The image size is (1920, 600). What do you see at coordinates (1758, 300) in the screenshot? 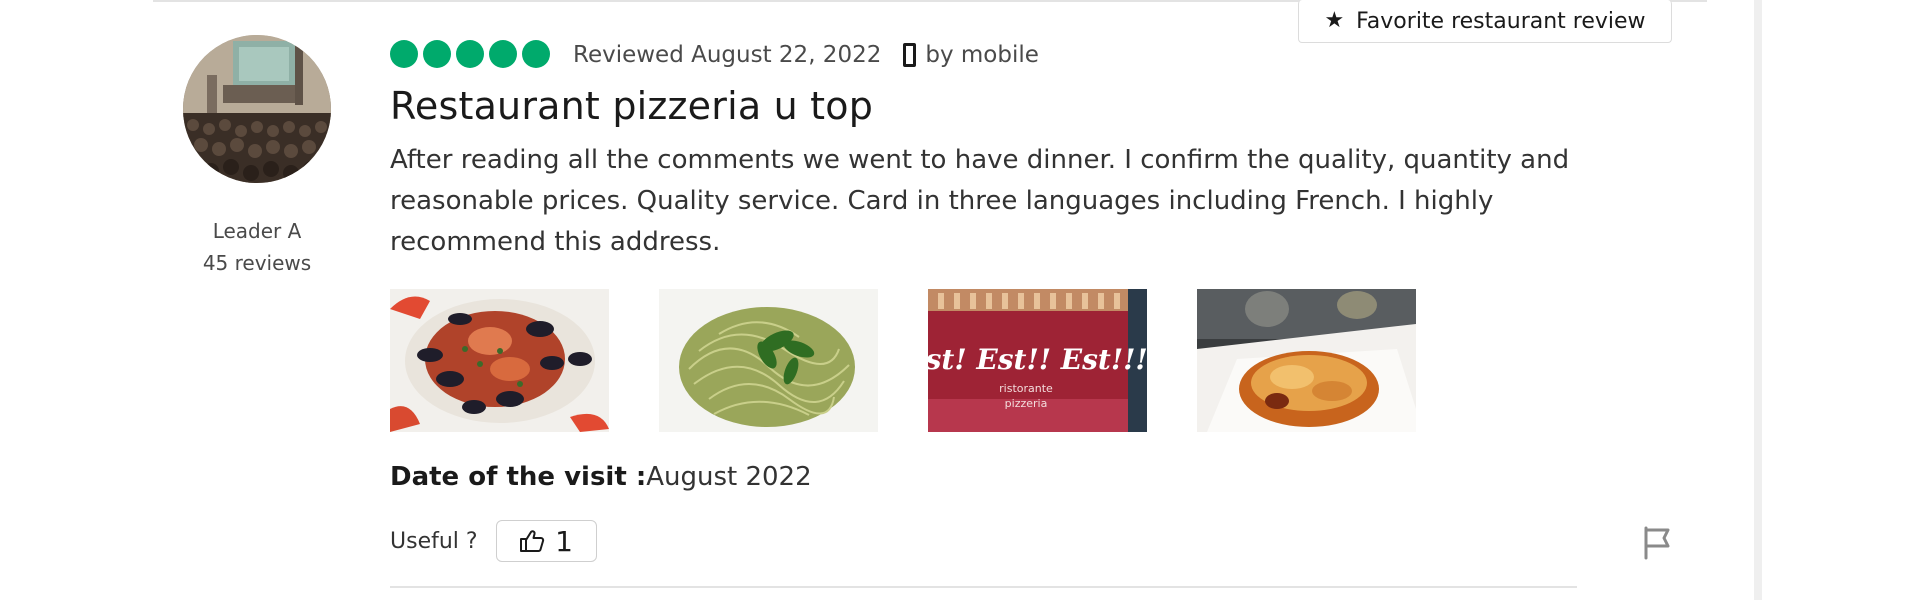
I see `page-side-rail` at bounding box center [1758, 300].